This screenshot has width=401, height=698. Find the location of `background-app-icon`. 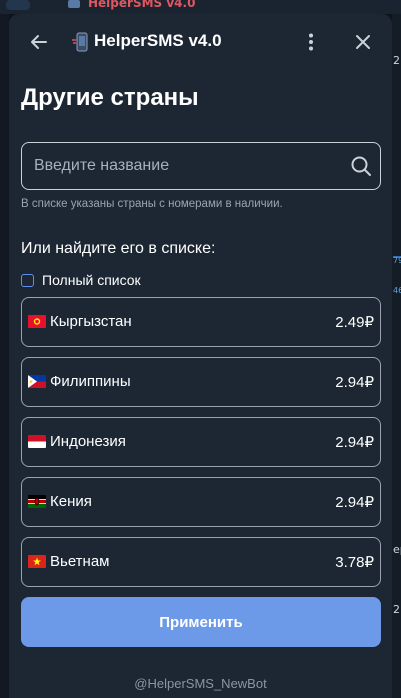

background-app-icon is located at coordinates (74, 4).